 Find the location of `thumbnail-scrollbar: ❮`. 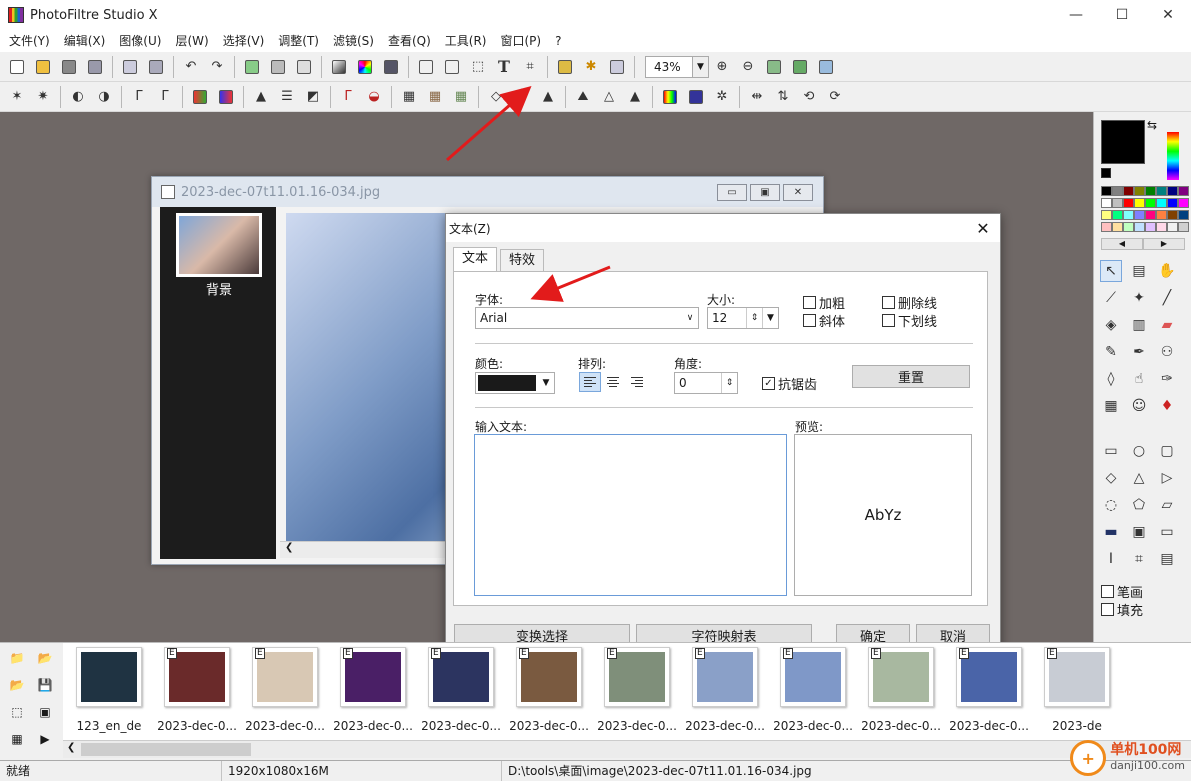

thumbnail-scrollbar: ❮ is located at coordinates (627, 749).